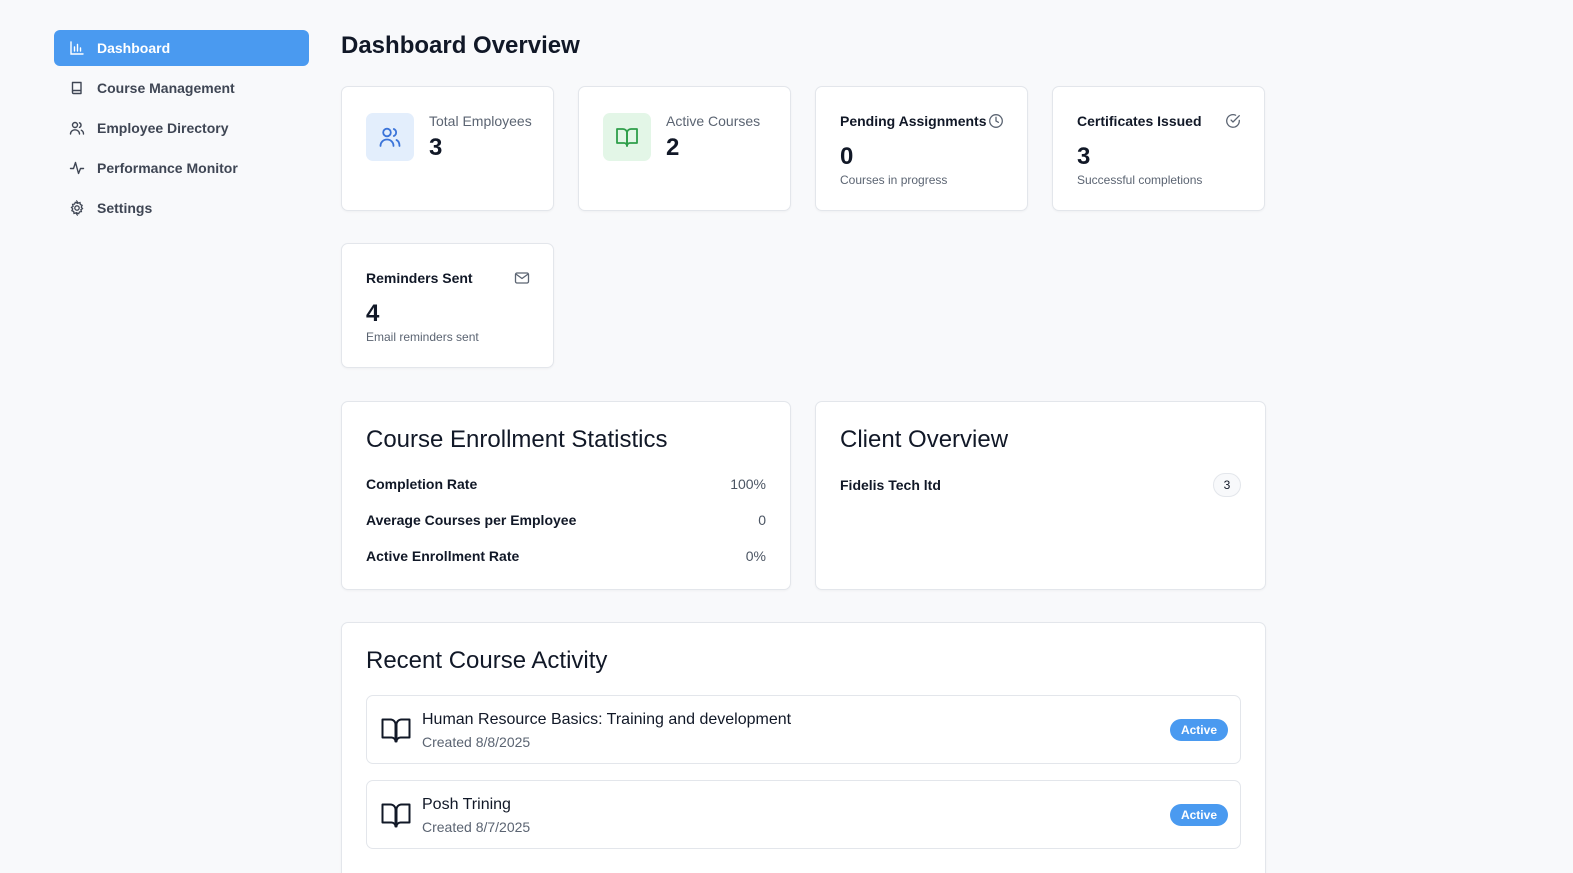 The height and width of the screenshot is (873, 1573). What do you see at coordinates (1040, 485) in the screenshot?
I see `client-row: Fidelis Tech ltd 3` at bounding box center [1040, 485].